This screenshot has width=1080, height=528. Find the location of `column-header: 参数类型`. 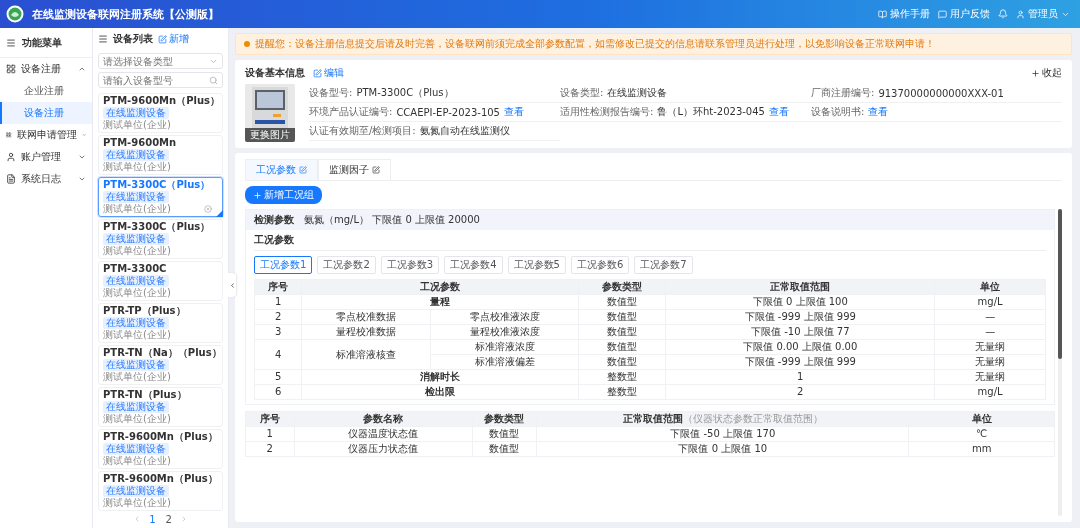

column-header: 参数类型 is located at coordinates (622, 287).